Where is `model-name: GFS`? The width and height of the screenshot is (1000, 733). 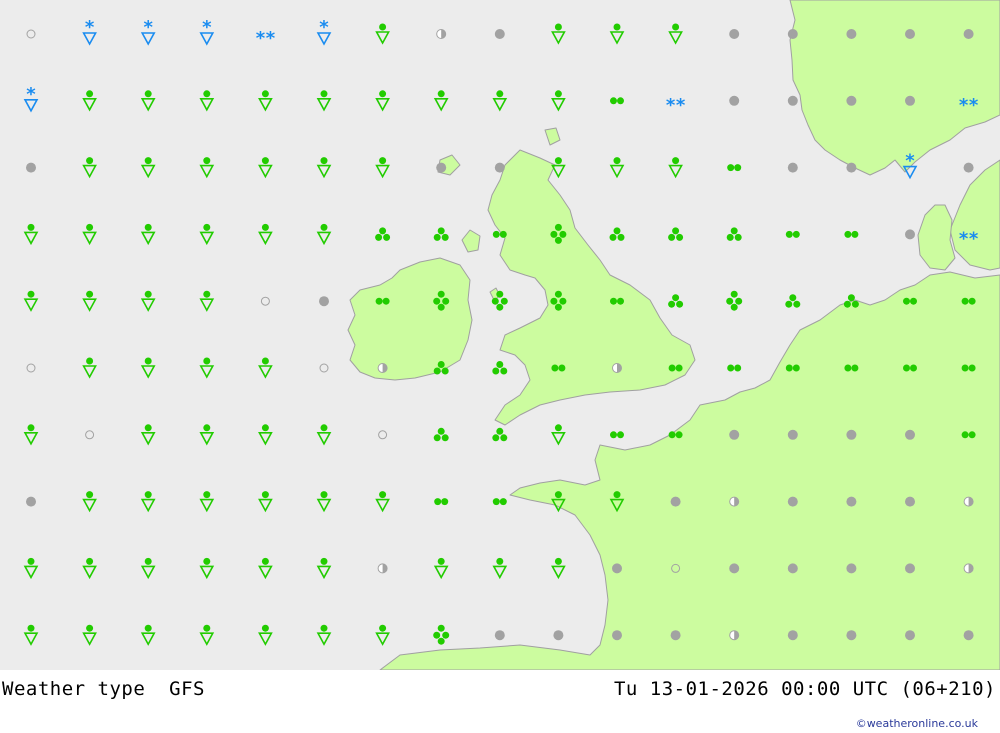
model-name: GFS is located at coordinates (187, 689).